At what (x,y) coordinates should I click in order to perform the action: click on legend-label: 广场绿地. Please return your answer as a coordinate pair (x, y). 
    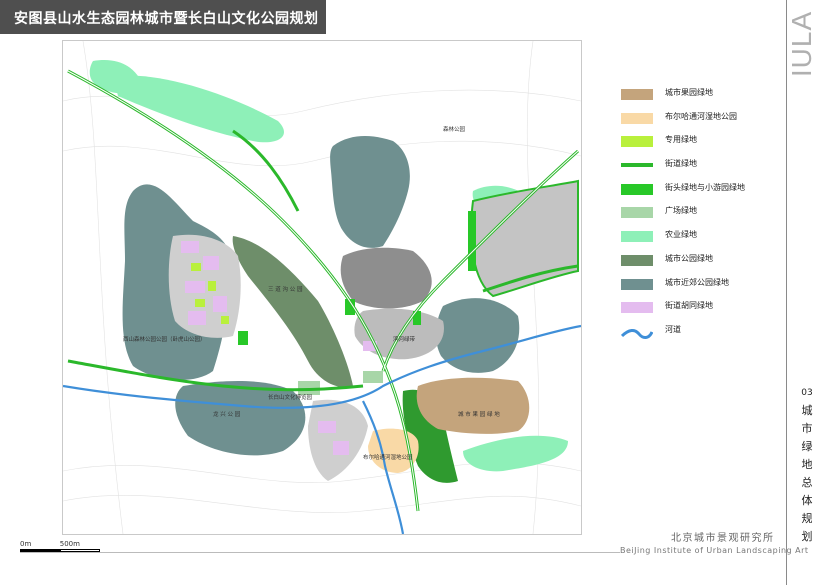
    Looking at the image, I should click on (681, 211).